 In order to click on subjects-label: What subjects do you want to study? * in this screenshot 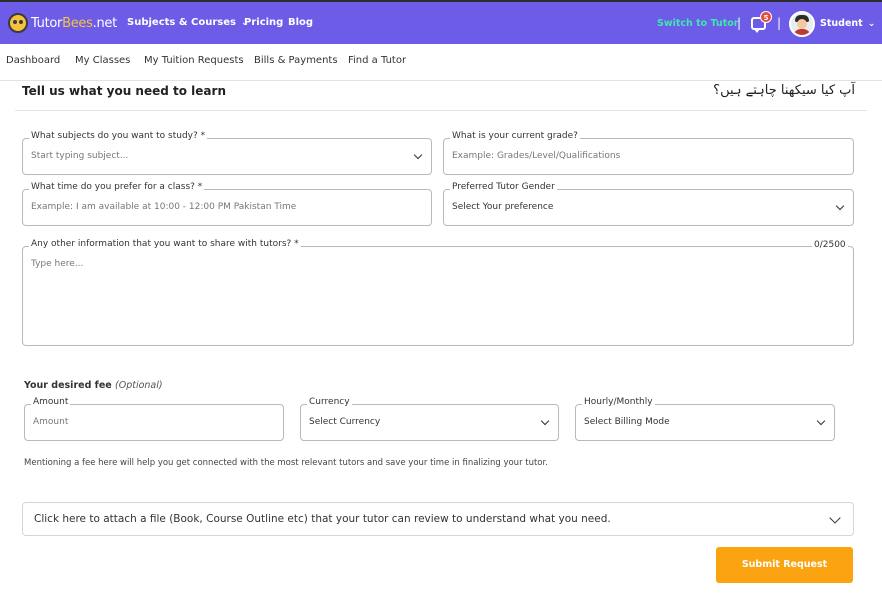, I will do `click(118, 136)`.